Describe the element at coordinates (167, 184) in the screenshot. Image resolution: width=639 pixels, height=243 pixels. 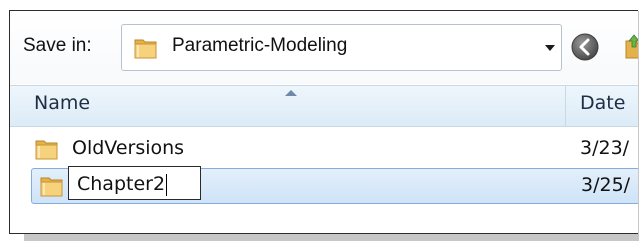
I see `text-caret` at that location.